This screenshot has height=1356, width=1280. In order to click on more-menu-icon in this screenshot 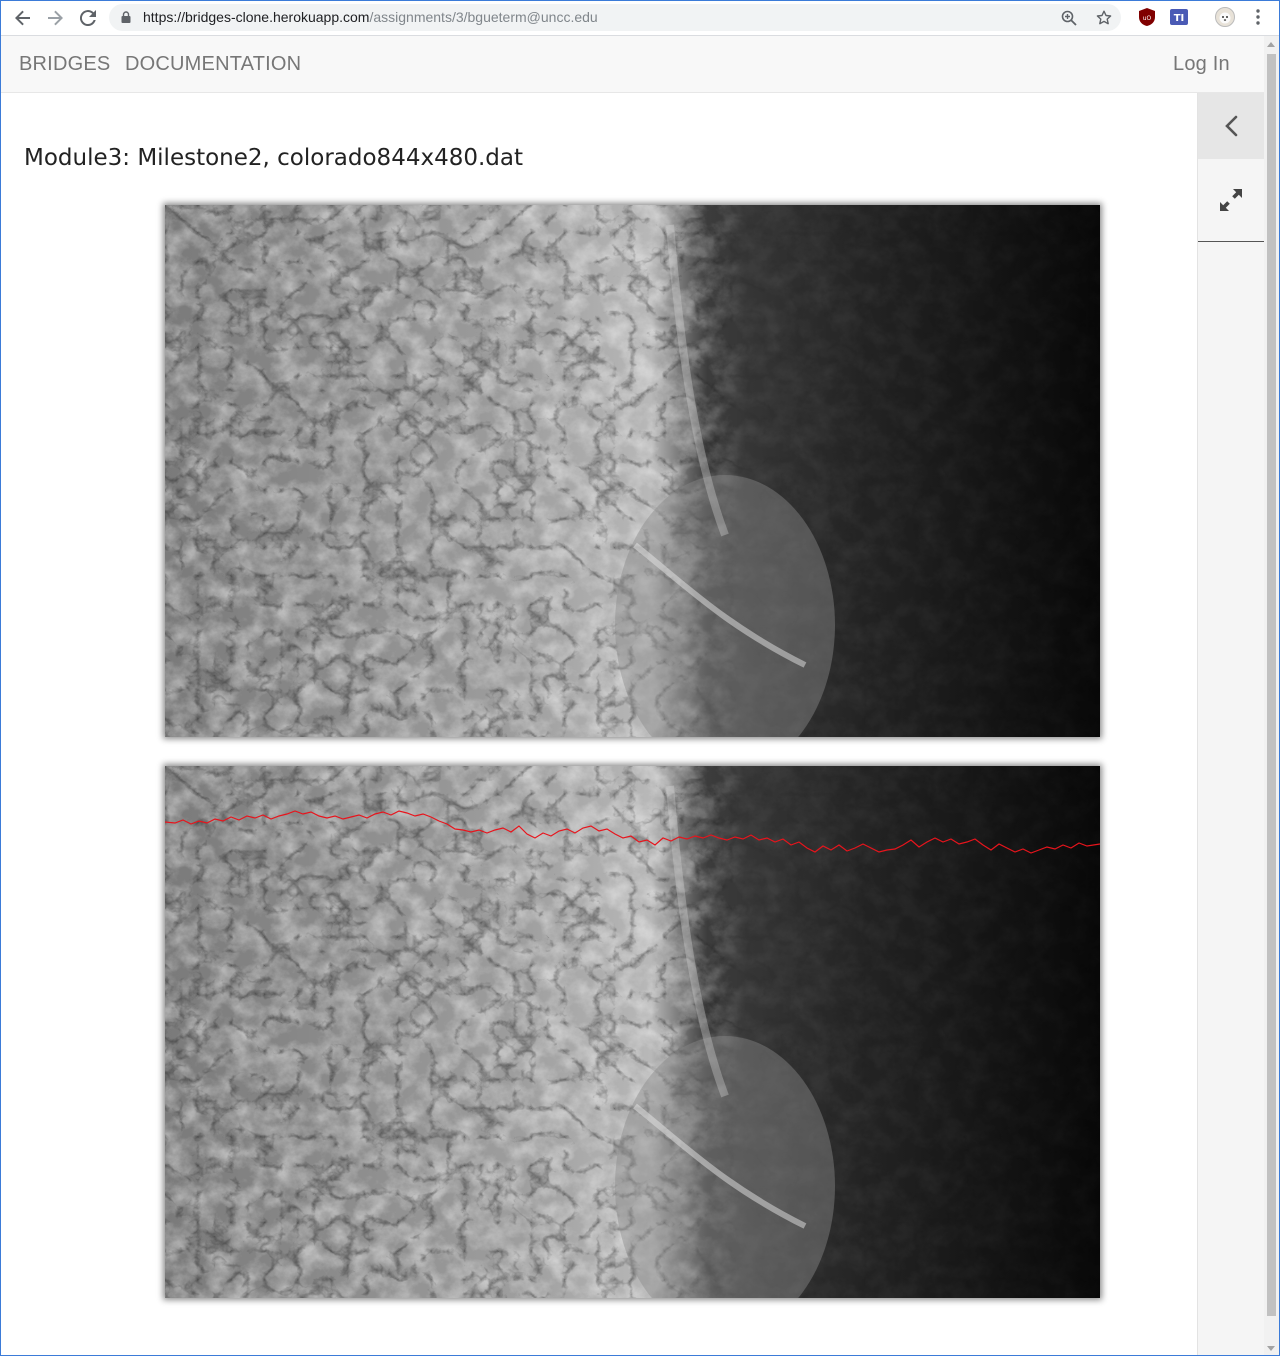, I will do `click(1258, 17)`.